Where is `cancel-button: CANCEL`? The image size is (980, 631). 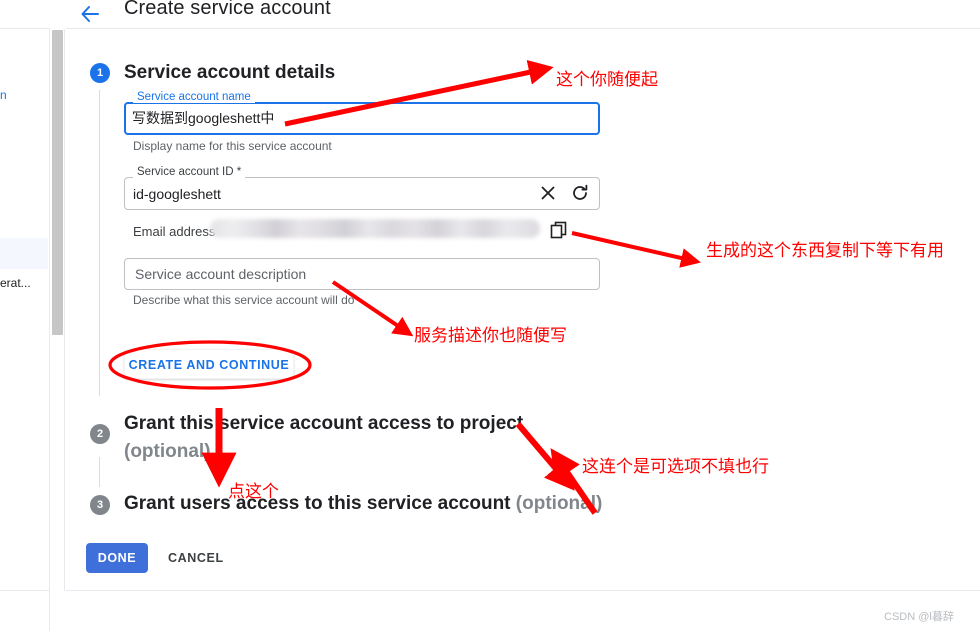 cancel-button: CANCEL is located at coordinates (196, 558).